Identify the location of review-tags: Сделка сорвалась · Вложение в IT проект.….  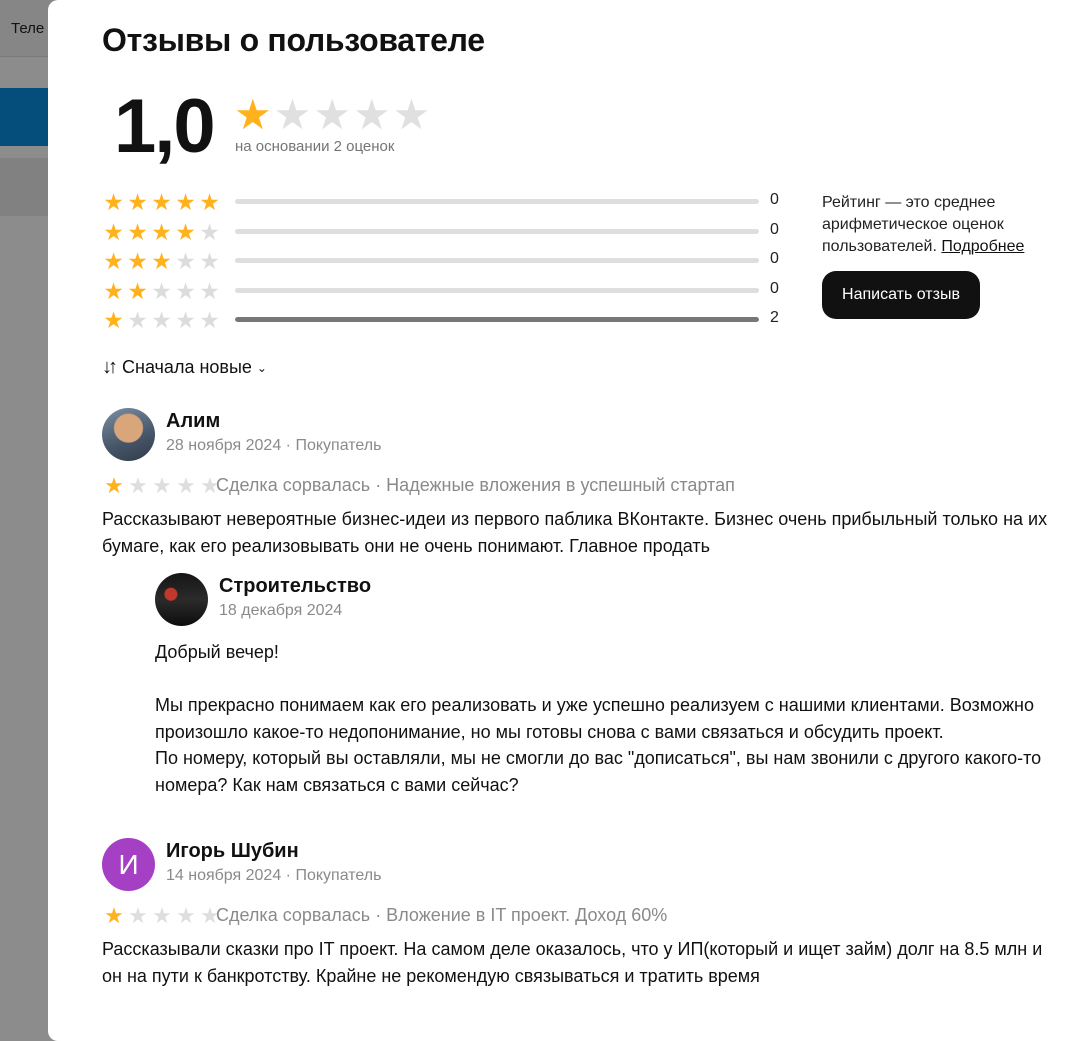
(442, 915).